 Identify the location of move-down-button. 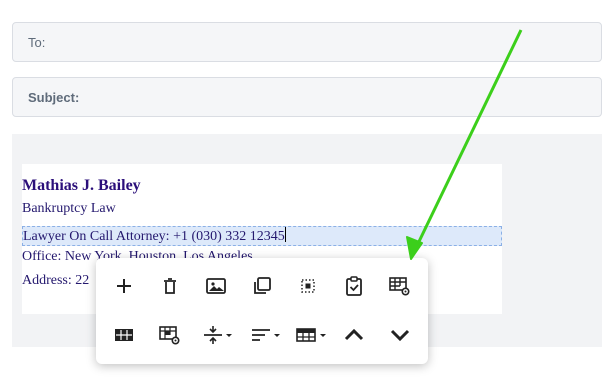
(400, 335).